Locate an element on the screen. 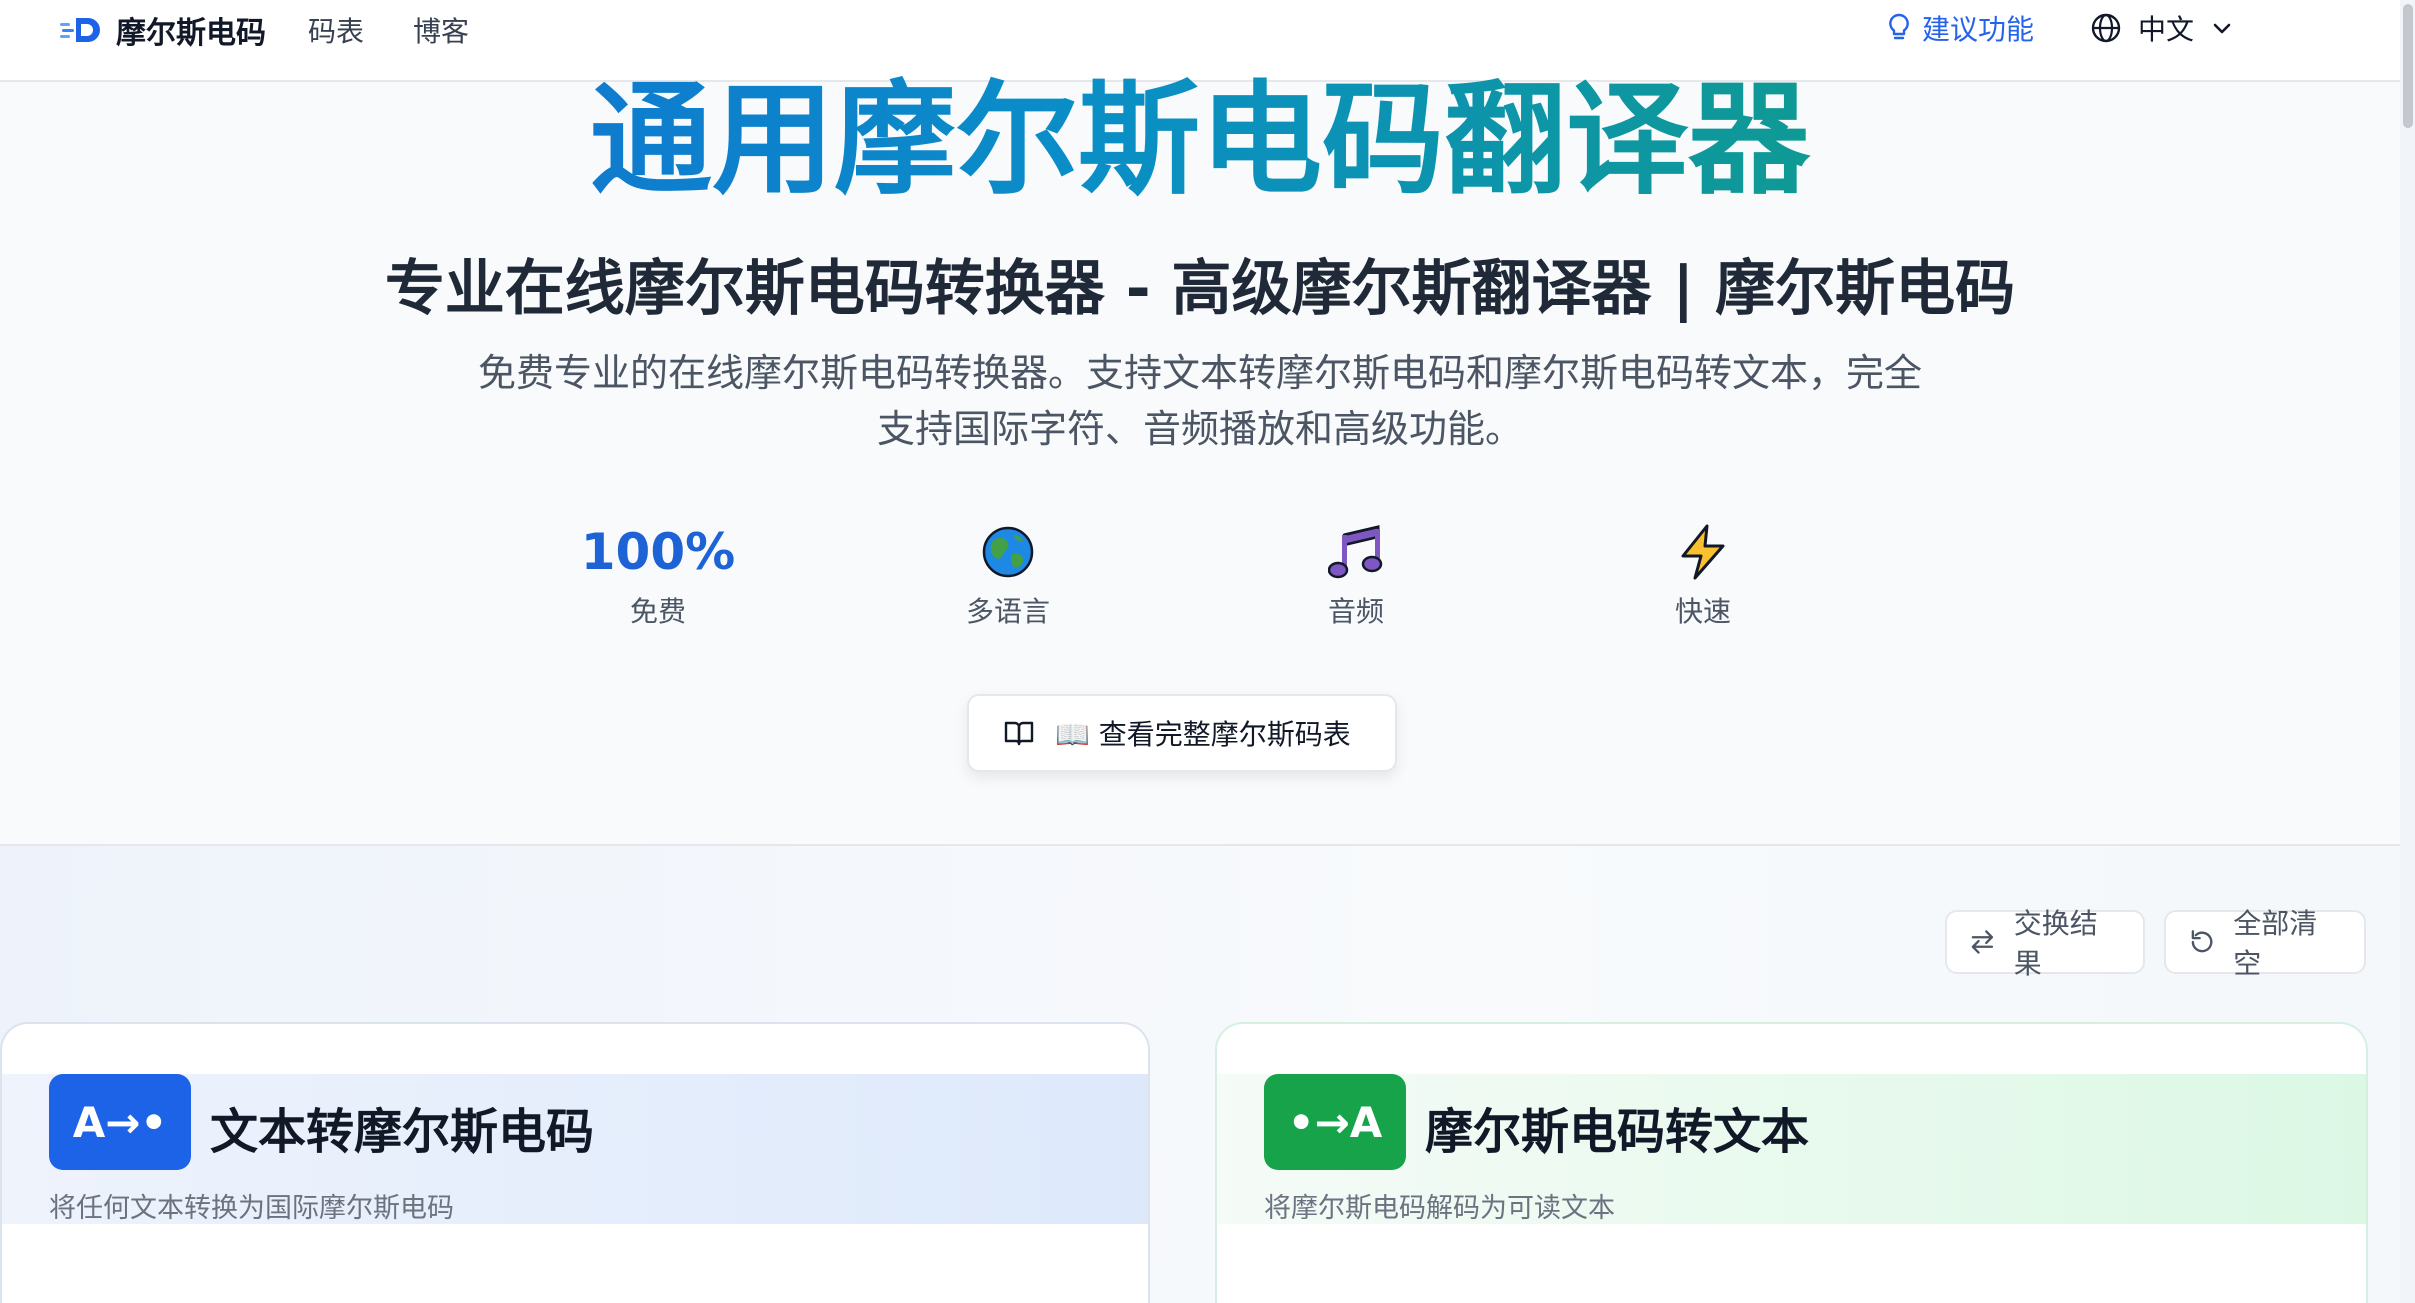 The height and width of the screenshot is (1303, 2415). suggest-feature-link: 建议功能 is located at coordinates (1961, 28).